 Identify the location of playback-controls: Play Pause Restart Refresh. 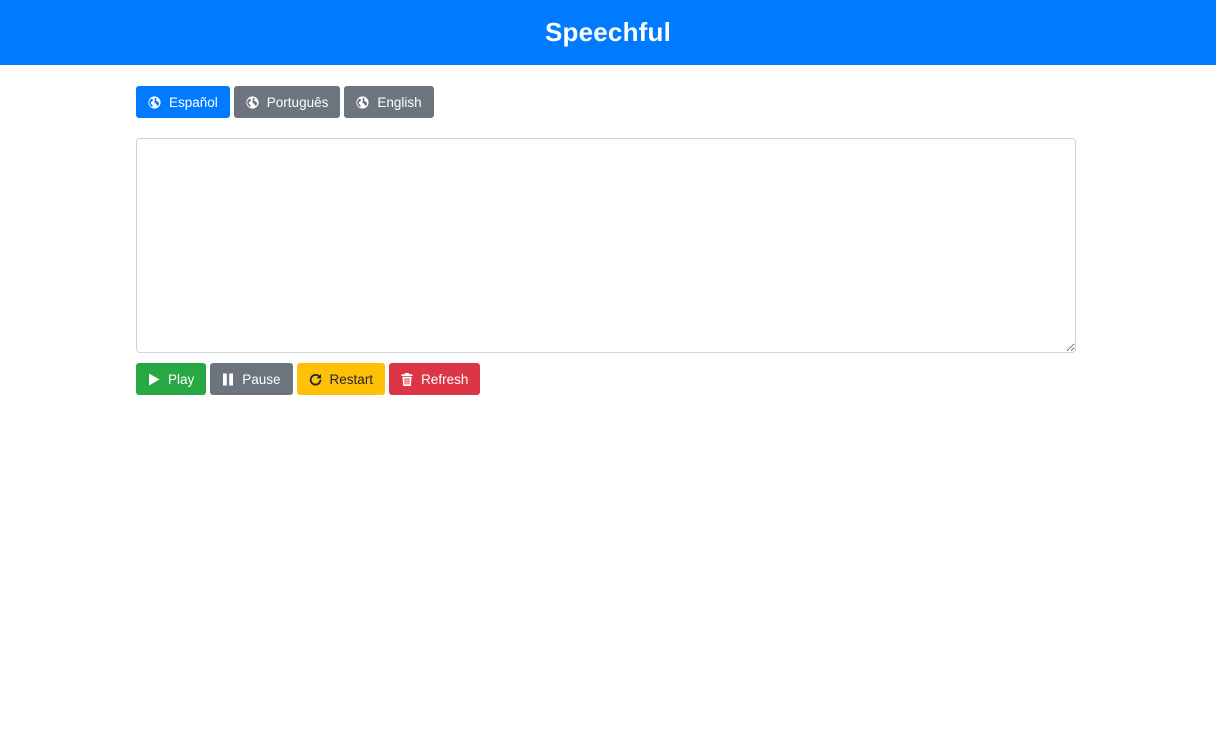
(606, 379).